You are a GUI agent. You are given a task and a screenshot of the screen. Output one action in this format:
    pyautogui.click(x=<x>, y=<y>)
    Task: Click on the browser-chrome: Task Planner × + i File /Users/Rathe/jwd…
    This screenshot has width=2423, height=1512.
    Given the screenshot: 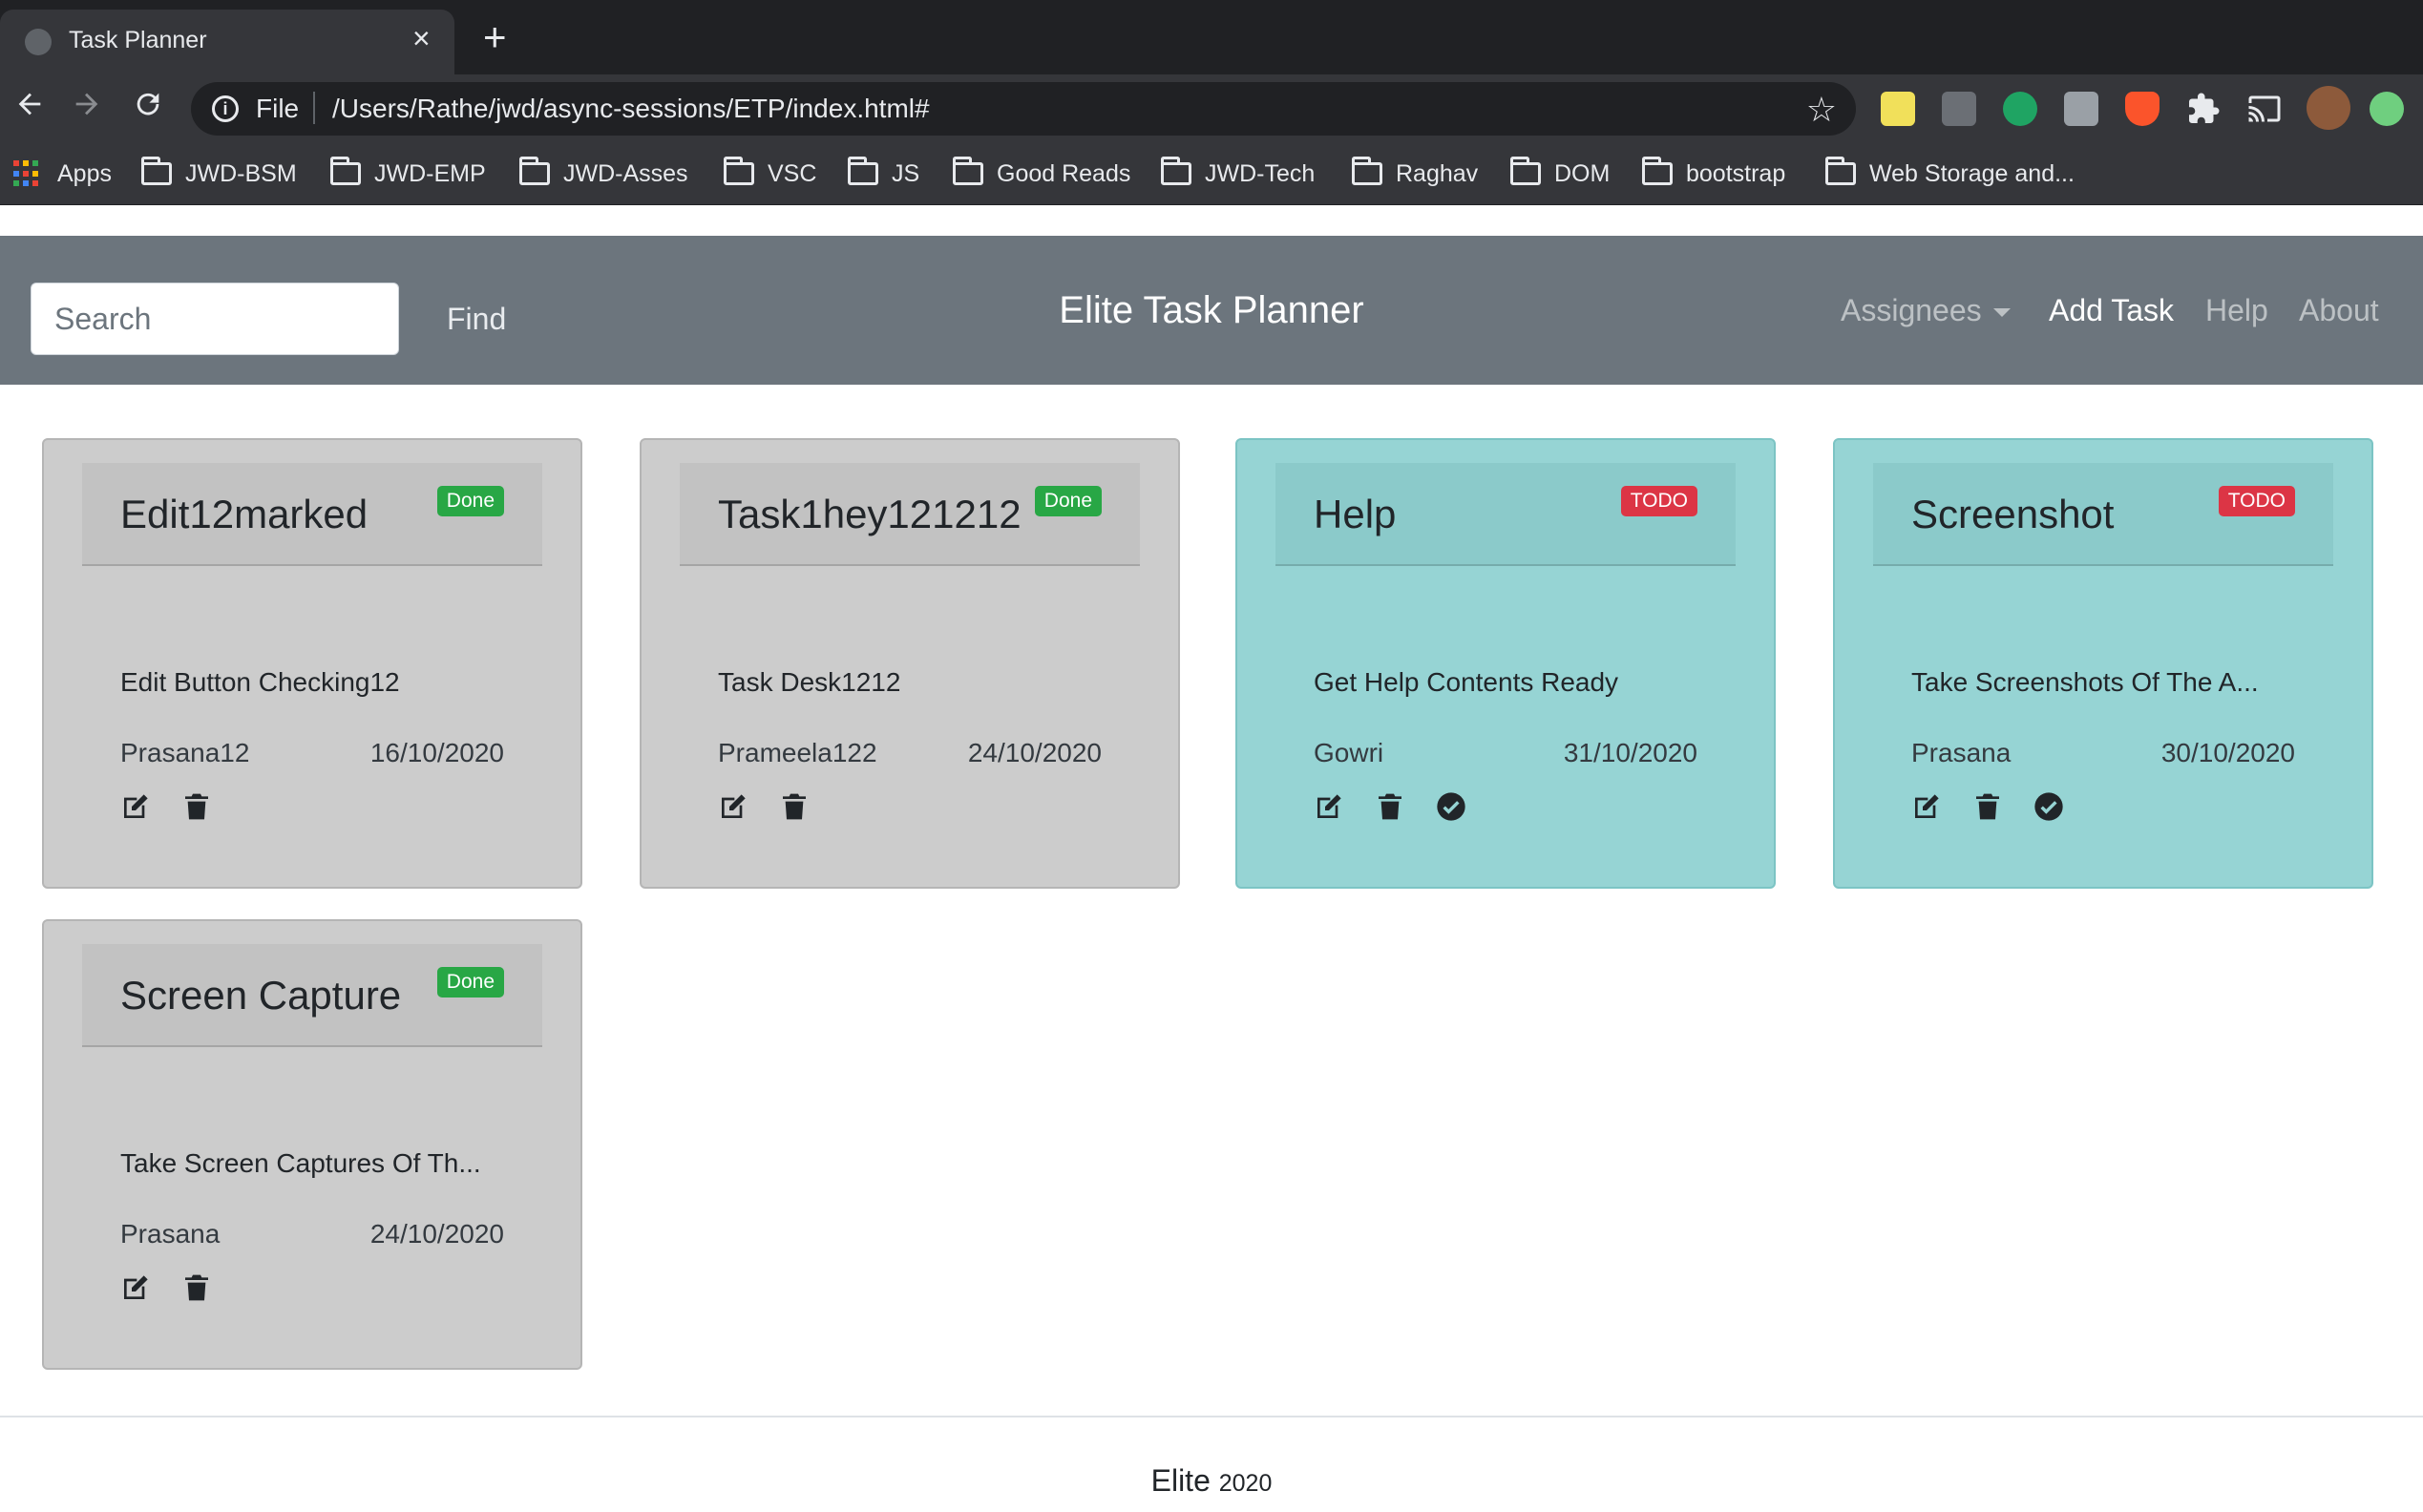 What is the action you would take?
    pyautogui.click(x=1211, y=102)
    